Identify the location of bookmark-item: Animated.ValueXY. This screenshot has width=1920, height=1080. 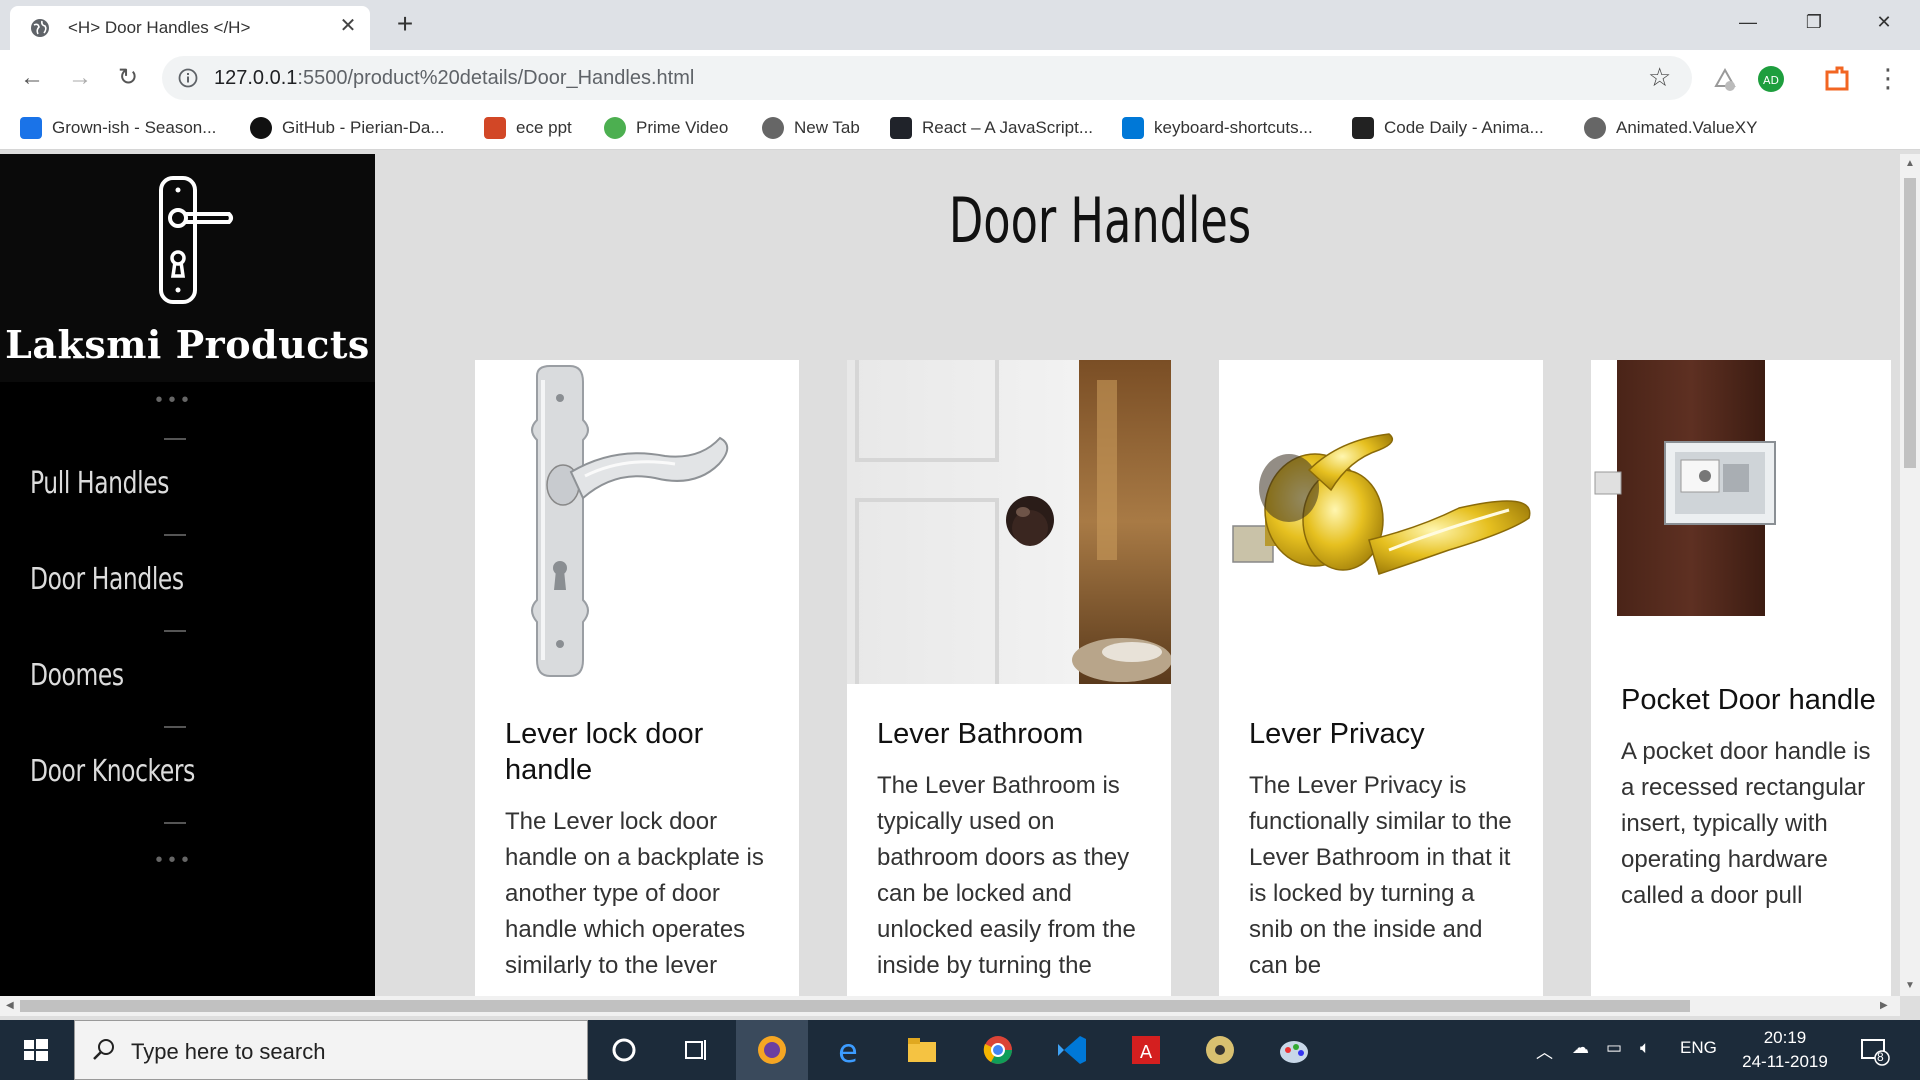
(1670, 128).